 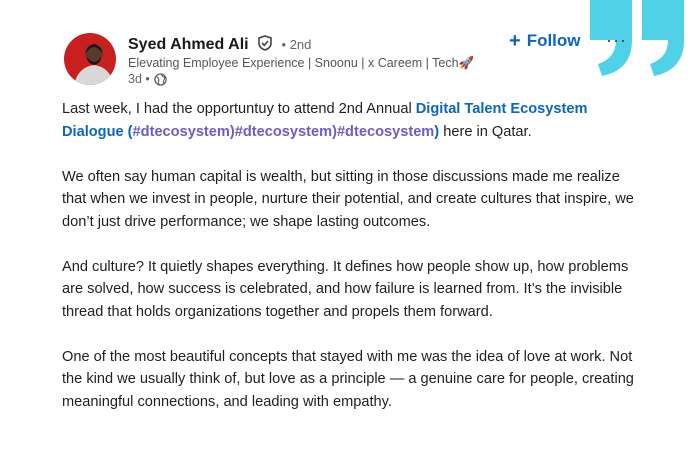 I want to click on author-name: Syed Ahmed Ali, so click(x=188, y=44).